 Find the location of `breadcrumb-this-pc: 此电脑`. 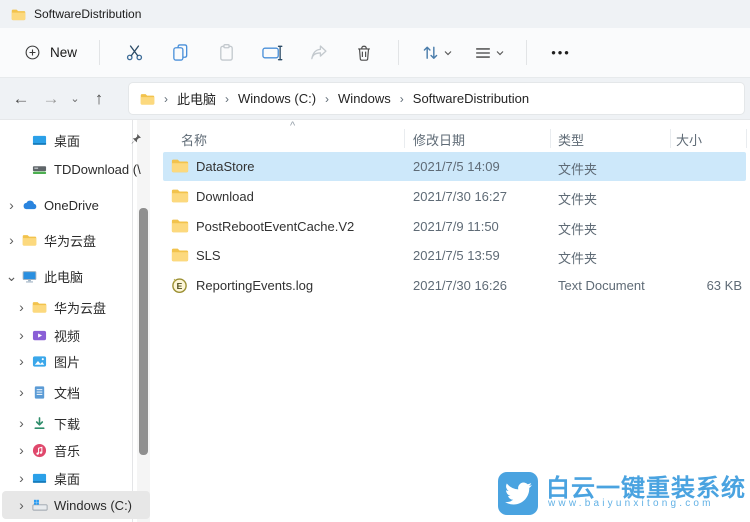

breadcrumb-this-pc: 此电脑 is located at coordinates (196, 98).